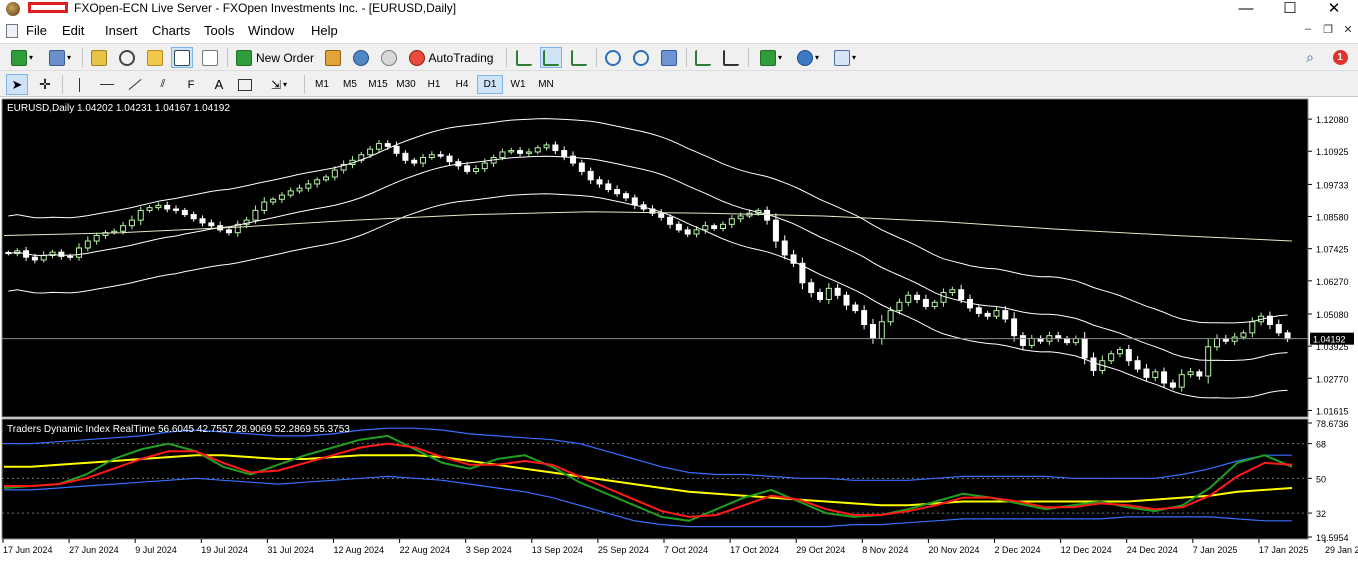 This screenshot has height=567, width=1358. Describe the element at coordinates (1334, 10) in the screenshot. I see `close-button: ✕` at that location.